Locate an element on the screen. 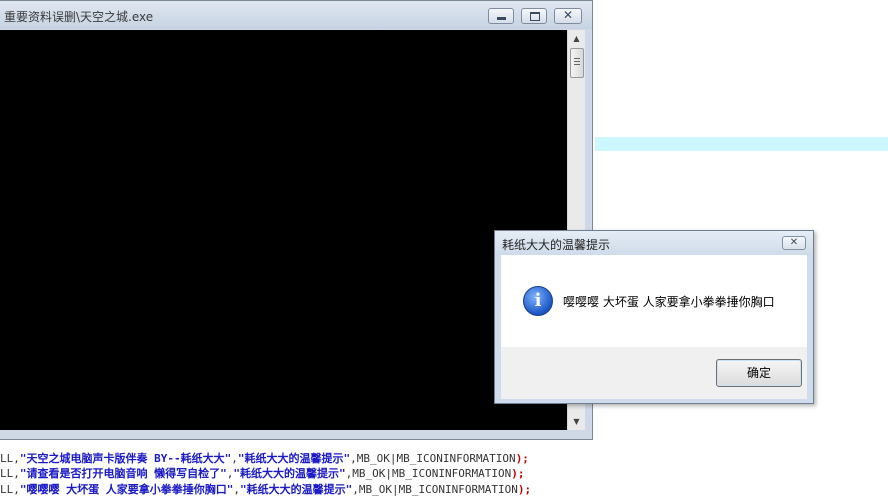  minimize-icon is located at coordinates (501, 18).